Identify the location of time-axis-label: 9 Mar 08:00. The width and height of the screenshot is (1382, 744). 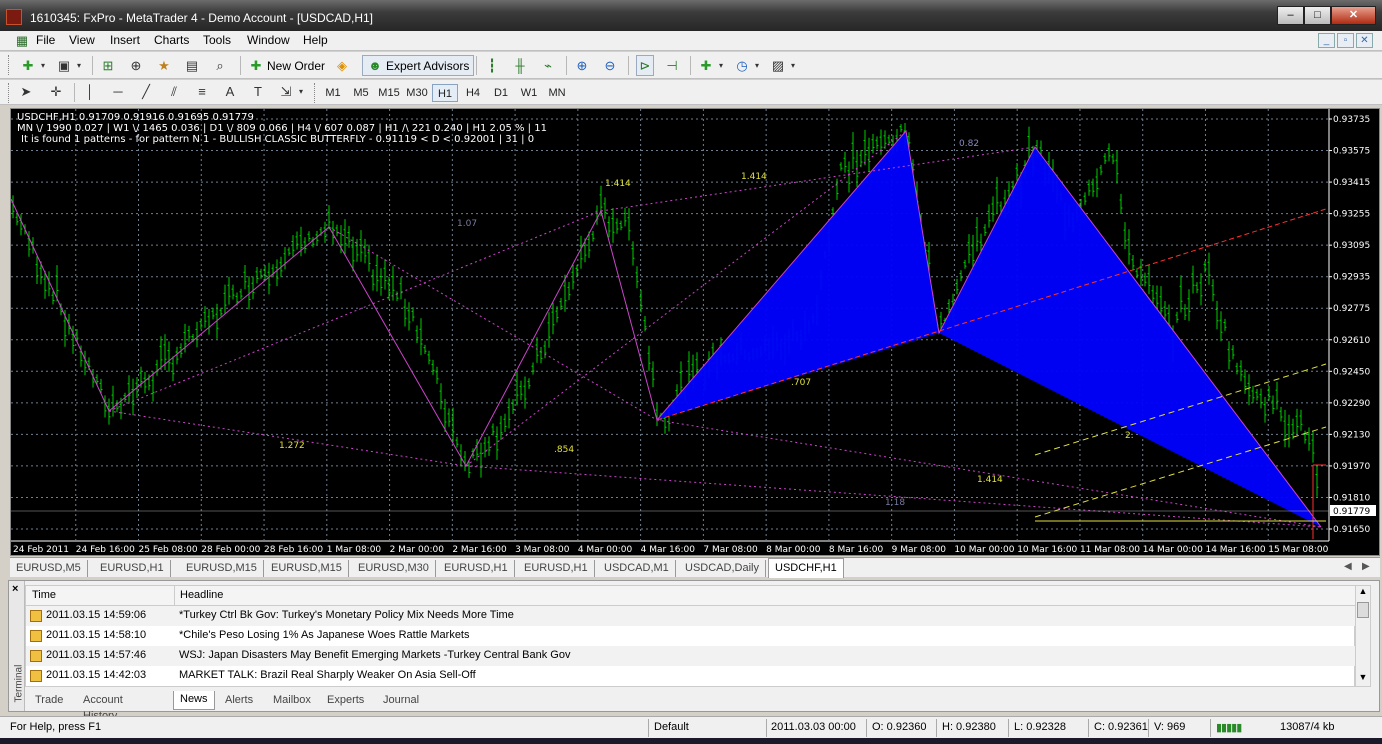
(919, 550).